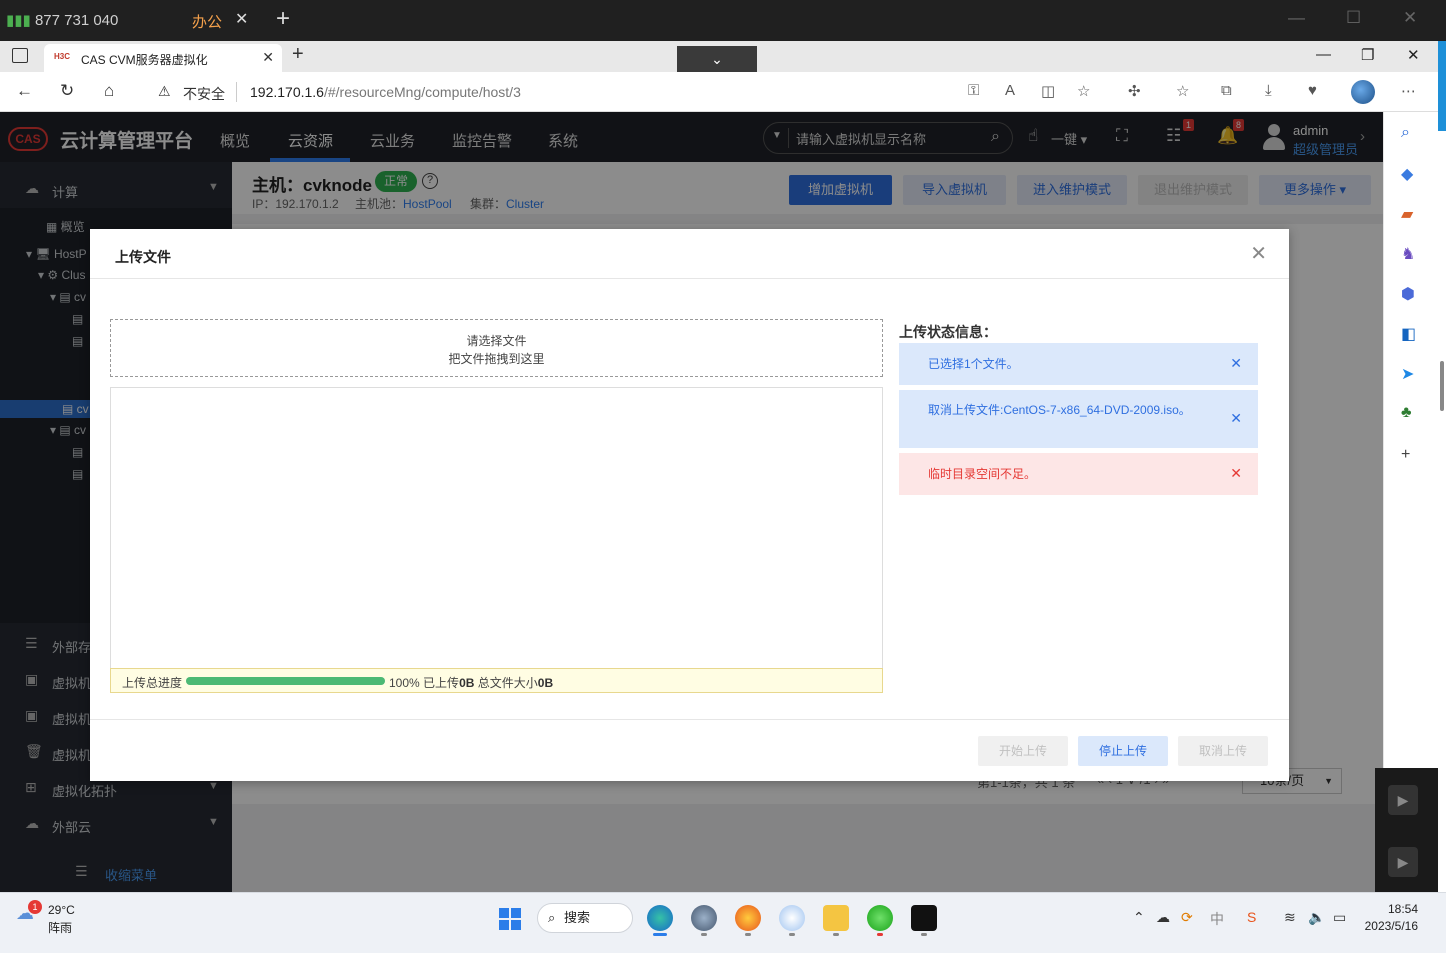 The height and width of the screenshot is (953, 1446). What do you see at coordinates (496, 341) in the screenshot?
I see `select-file-label: 请选择文件` at bounding box center [496, 341].